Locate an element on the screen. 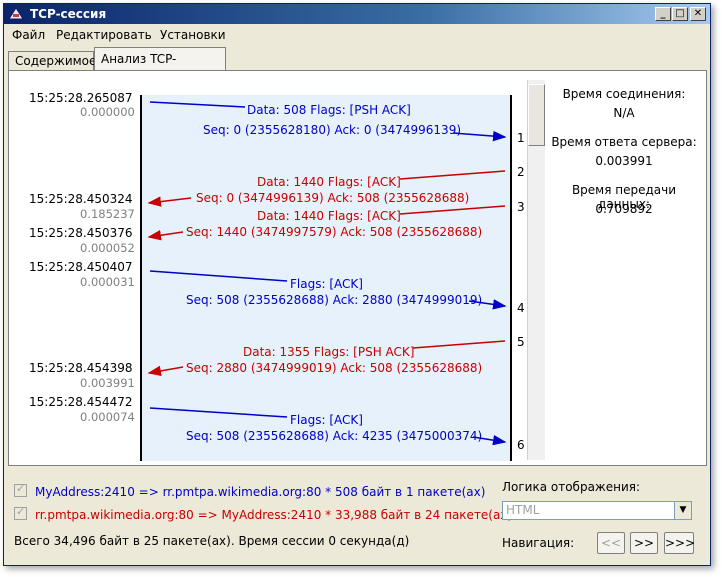 The image size is (722, 577). packet-1-arrow is located at coordinates (197, 104).